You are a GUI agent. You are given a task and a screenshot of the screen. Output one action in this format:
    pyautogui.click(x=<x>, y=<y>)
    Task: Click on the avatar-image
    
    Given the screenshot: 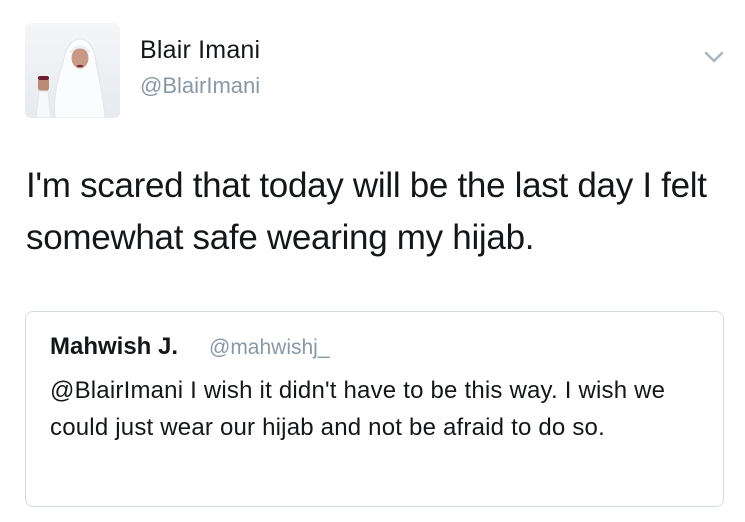 What is the action you would take?
    pyautogui.click(x=72, y=70)
    